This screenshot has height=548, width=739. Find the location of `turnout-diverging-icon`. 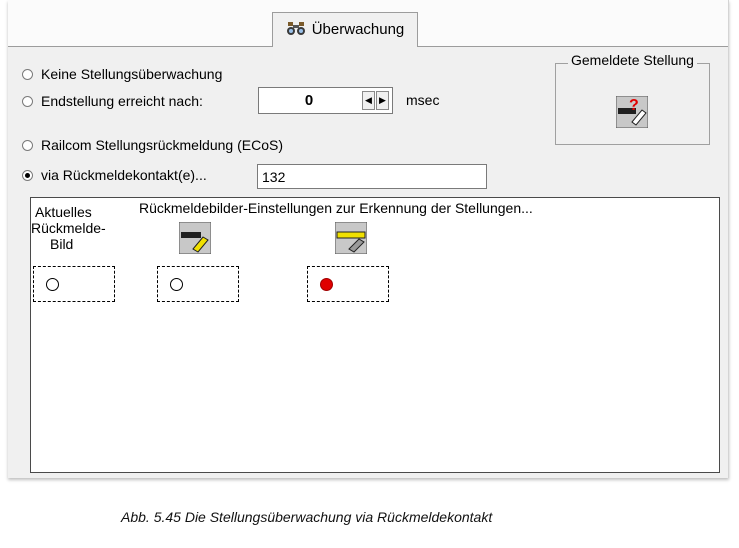

turnout-diverging-icon is located at coordinates (195, 238).